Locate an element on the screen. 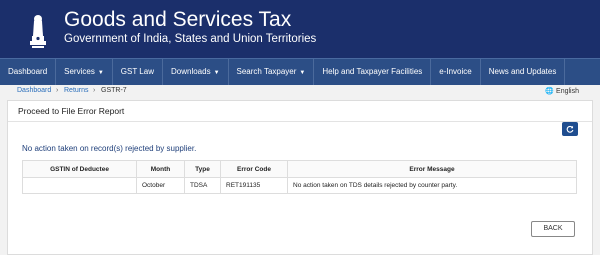 The image size is (600, 255). nav-e-invoice-label: e-Invoice is located at coordinates (455, 71).